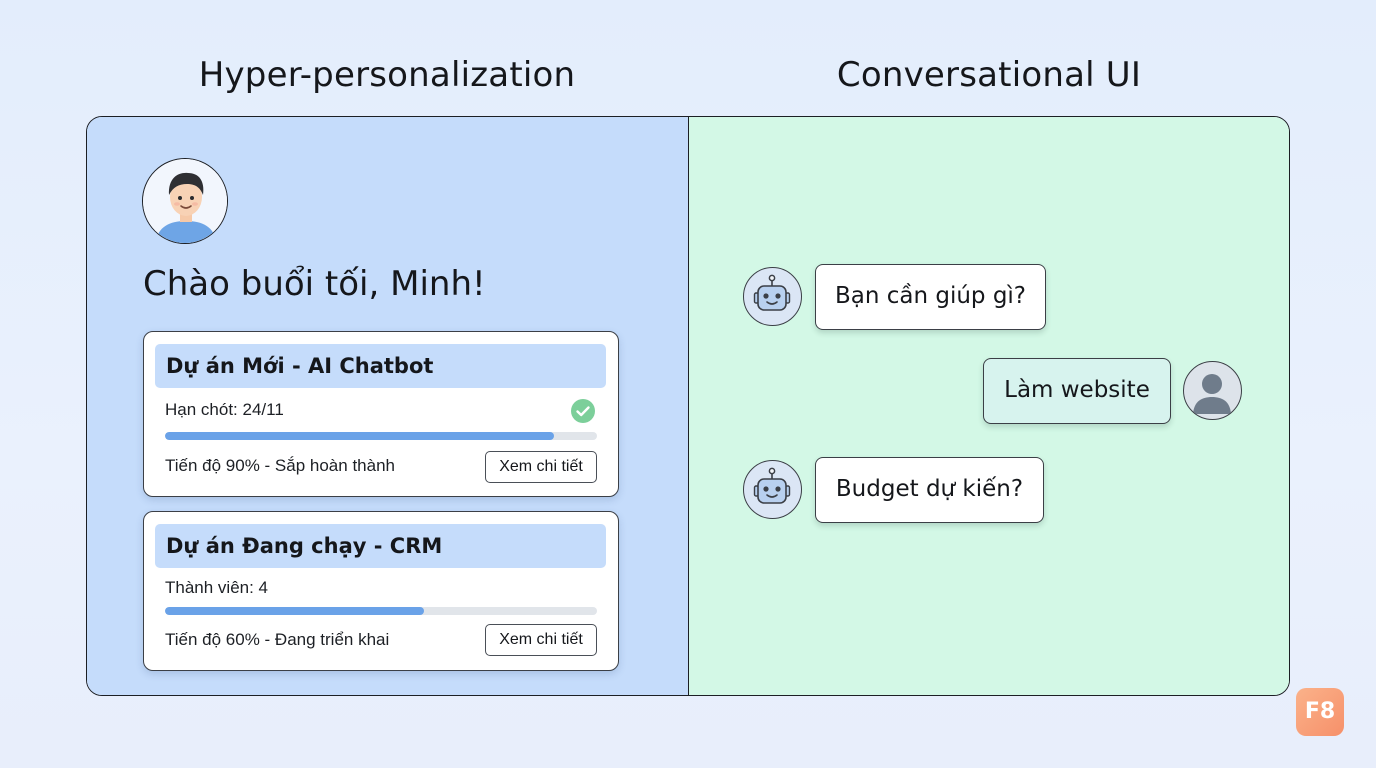  I want to click on card-members: Thành viên: 4, so click(217, 587).